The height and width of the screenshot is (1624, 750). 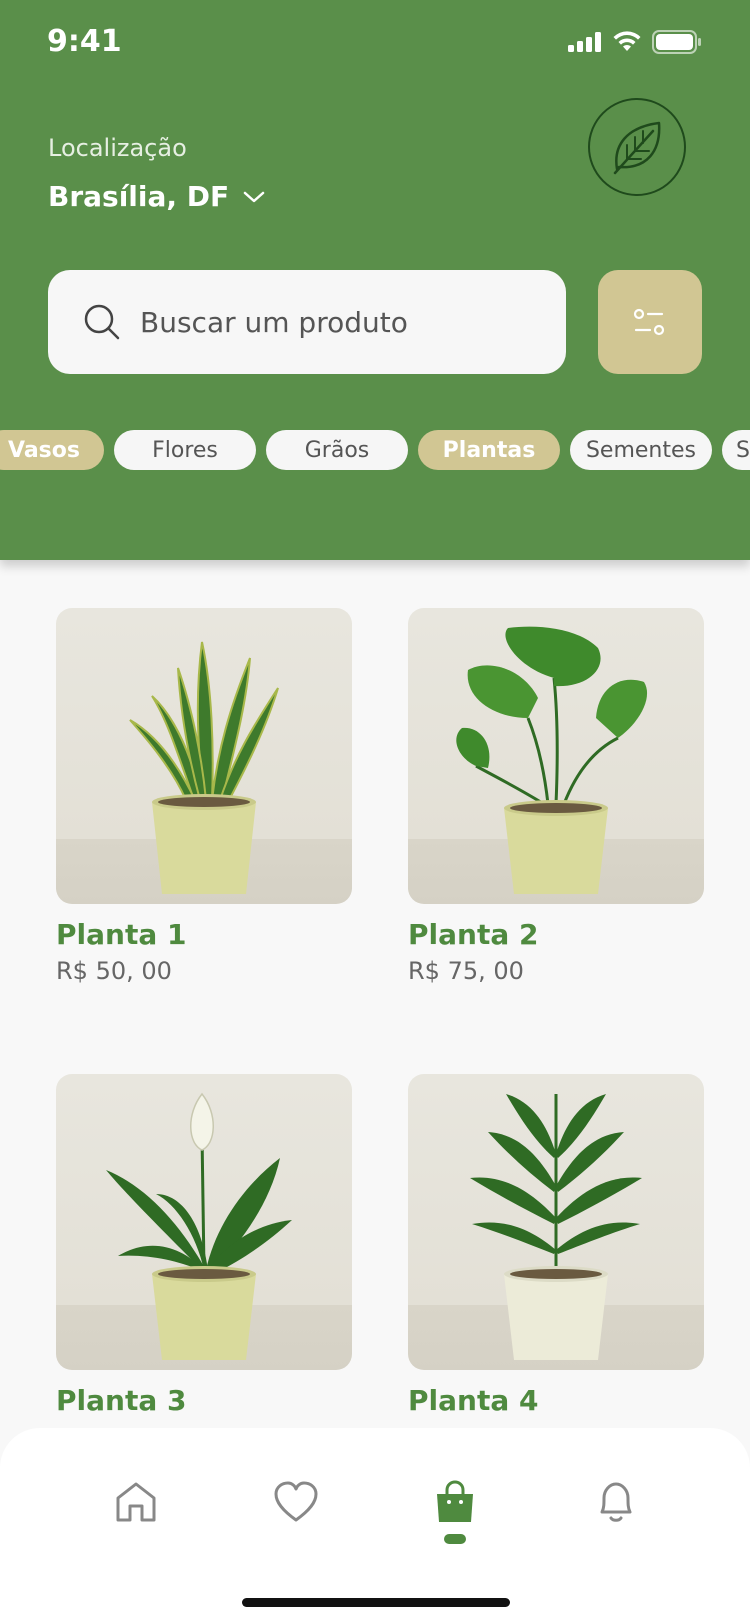 What do you see at coordinates (274, 322) in the screenshot?
I see `search-placeholder: Buscar um produto` at bounding box center [274, 322].